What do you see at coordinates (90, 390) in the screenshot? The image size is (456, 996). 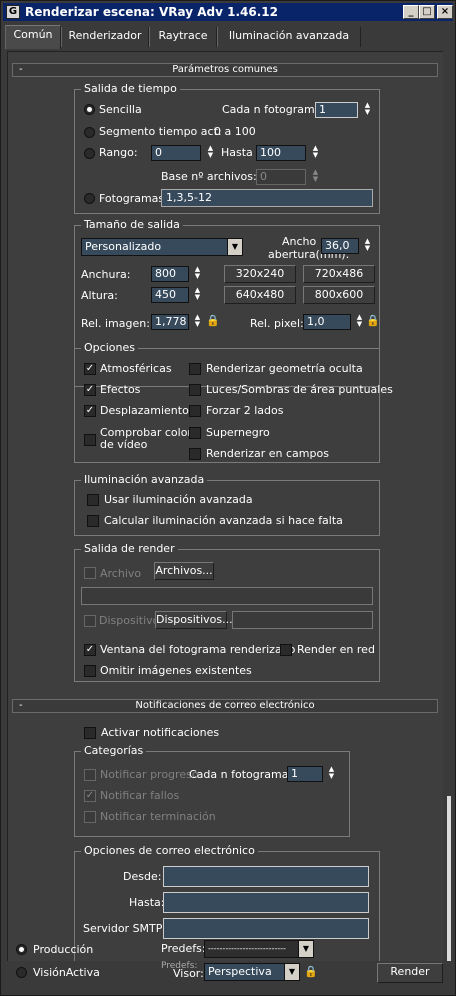 I see `effects-checkbox: ✓` at bounding box center [90, 390].